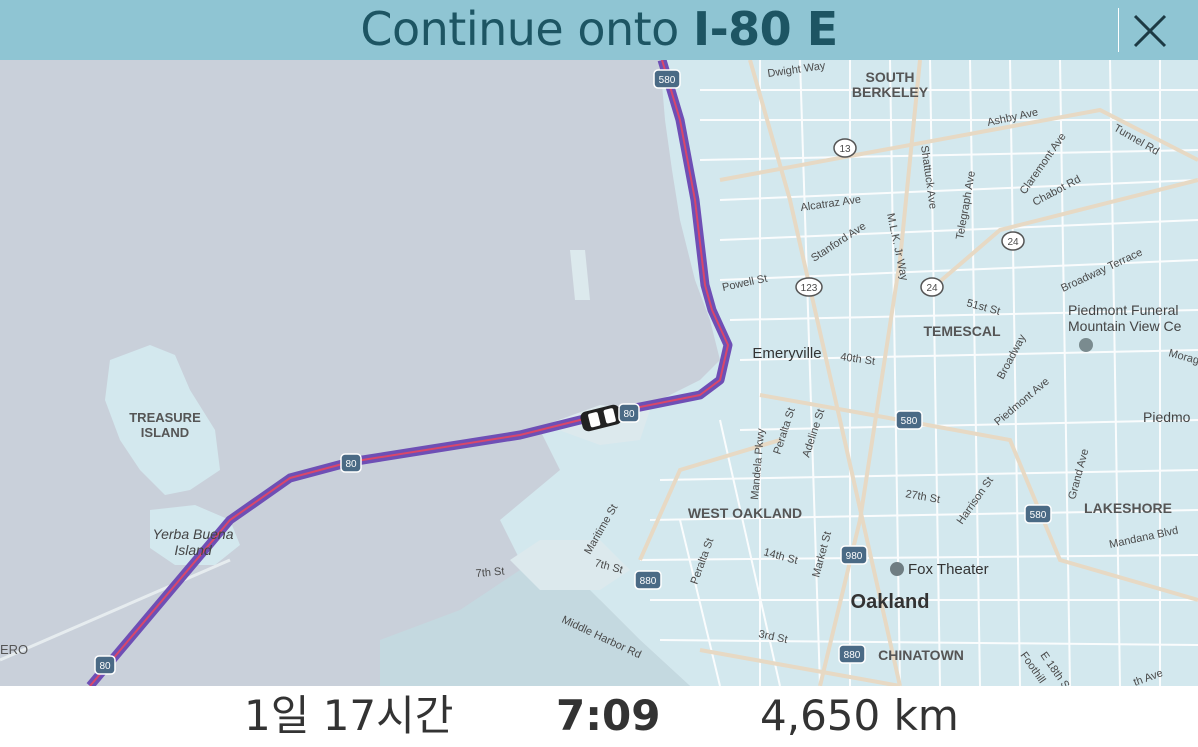 The image size is (1198, 747). I want to click on navigation-banner: Continue onto I-80 E, so click(599, 30).